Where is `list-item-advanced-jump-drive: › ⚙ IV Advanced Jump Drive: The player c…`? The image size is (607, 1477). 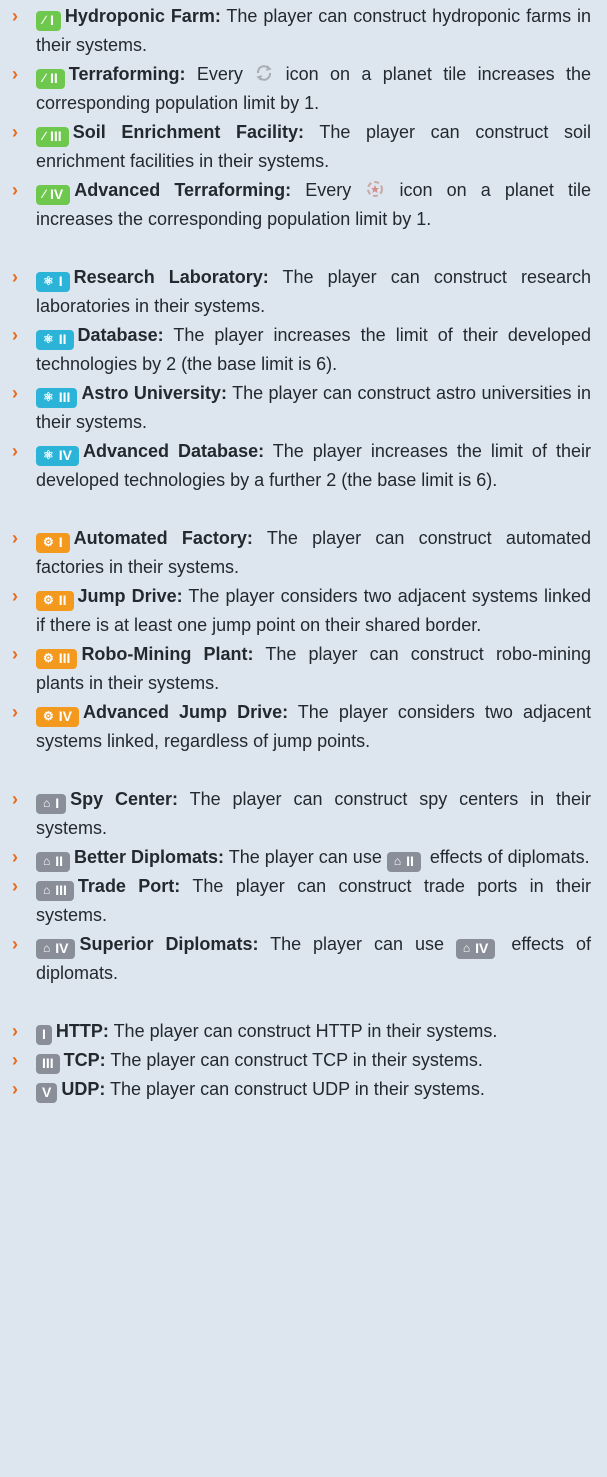 list-item-advanced-jump-drive: › ⚙ IV Advanced Jump Drive: The player c… is located at coordinates (300, 727).